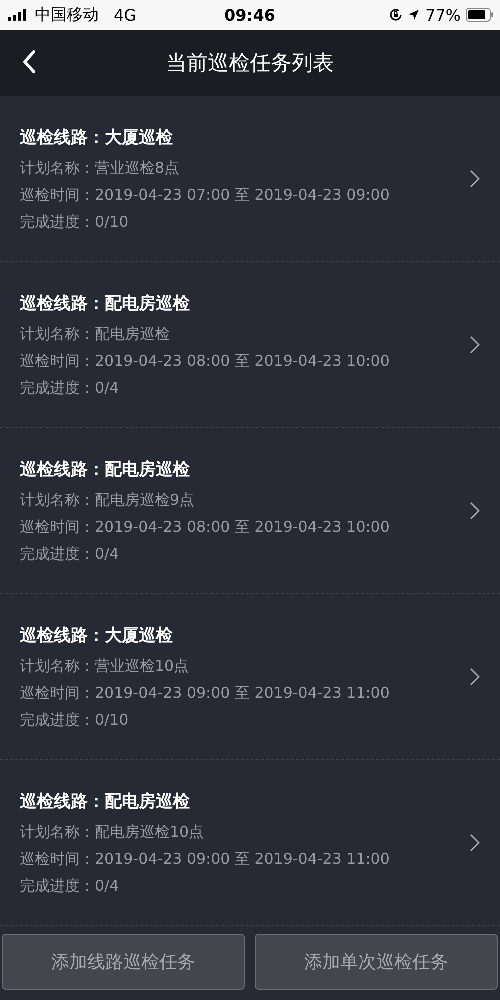 The image size is (500, 1000). I want to click on status-time: 09:46, so click(250, 15).